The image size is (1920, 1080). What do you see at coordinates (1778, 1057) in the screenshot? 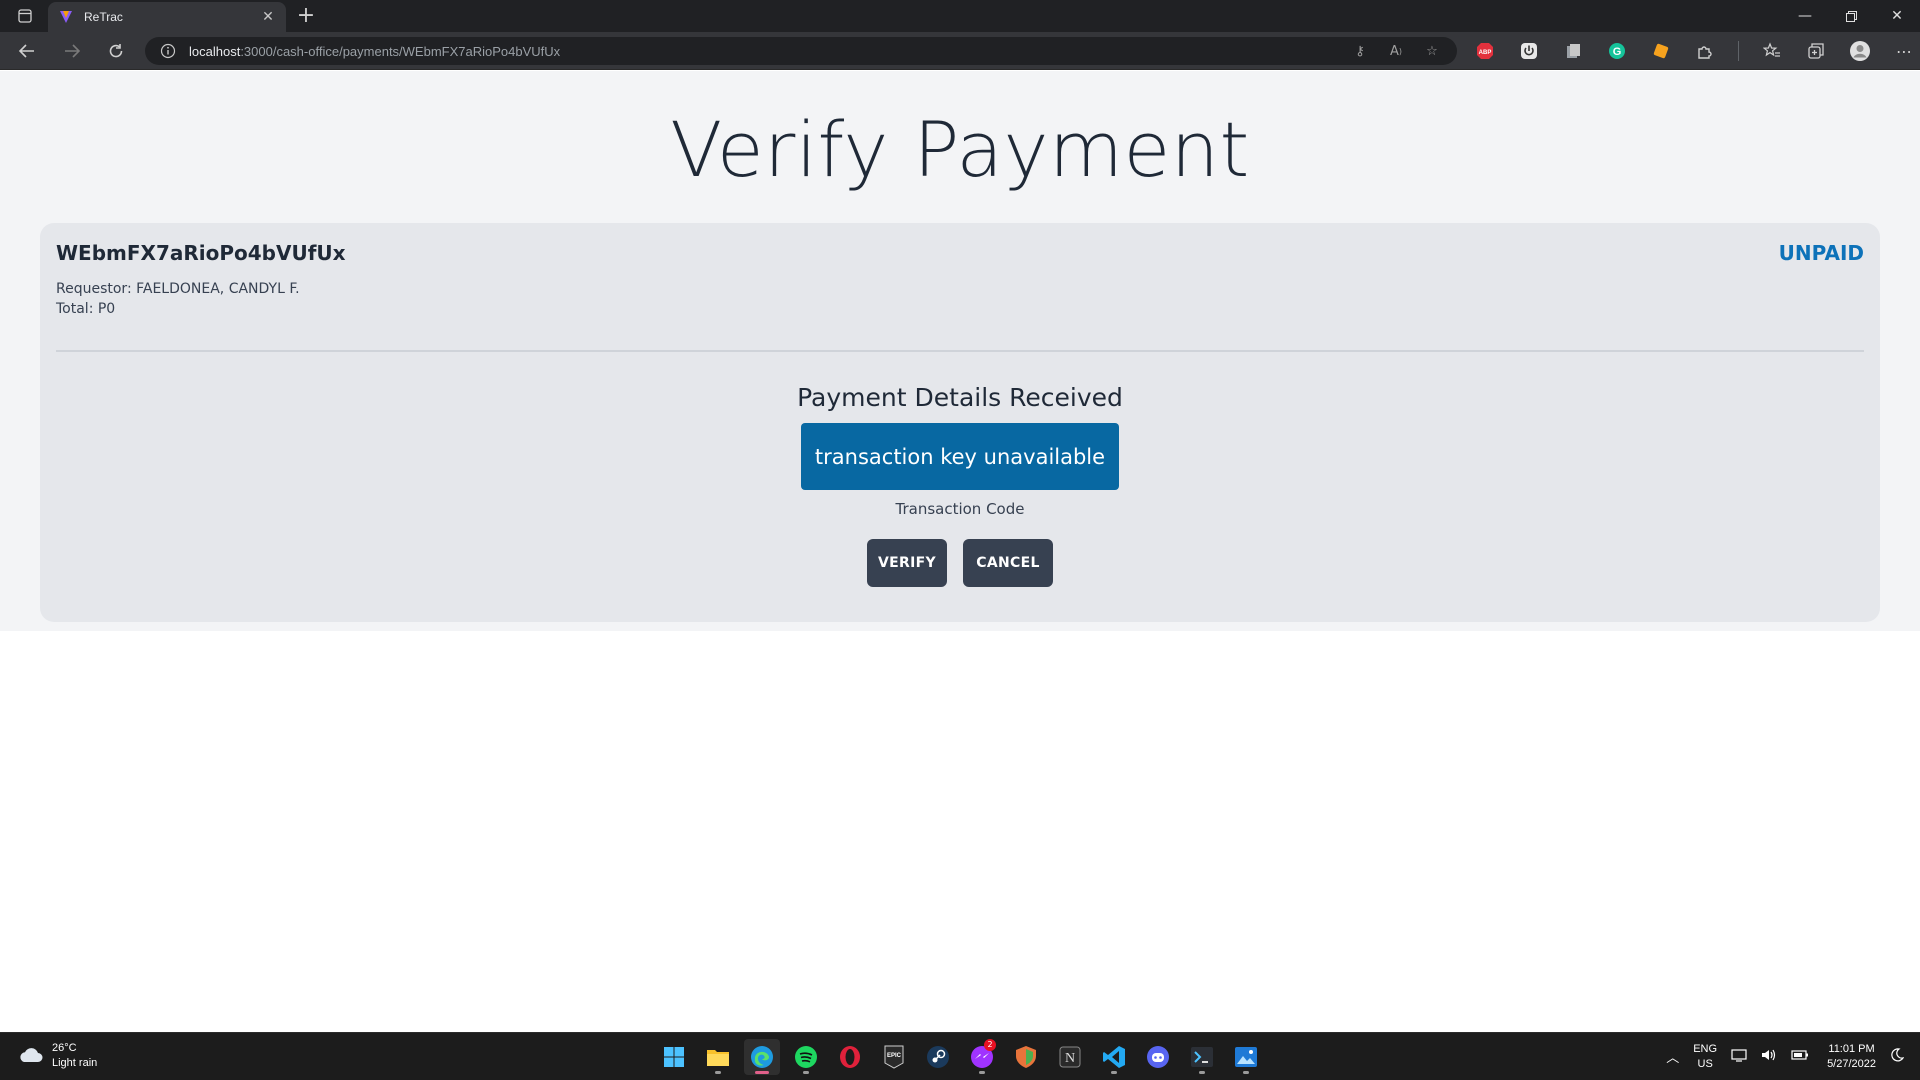
I see `system-tray: ︿ ENG US 11:01 PM 5/27/2022` at bounding box center [1778, 1057].